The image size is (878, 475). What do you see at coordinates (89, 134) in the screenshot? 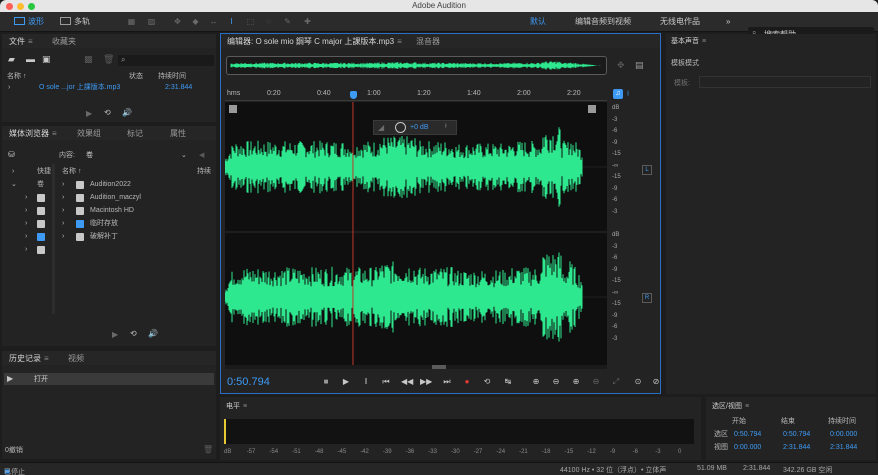
I see `tab-effects-rack: 效果组` at bounding box center [89, 134].